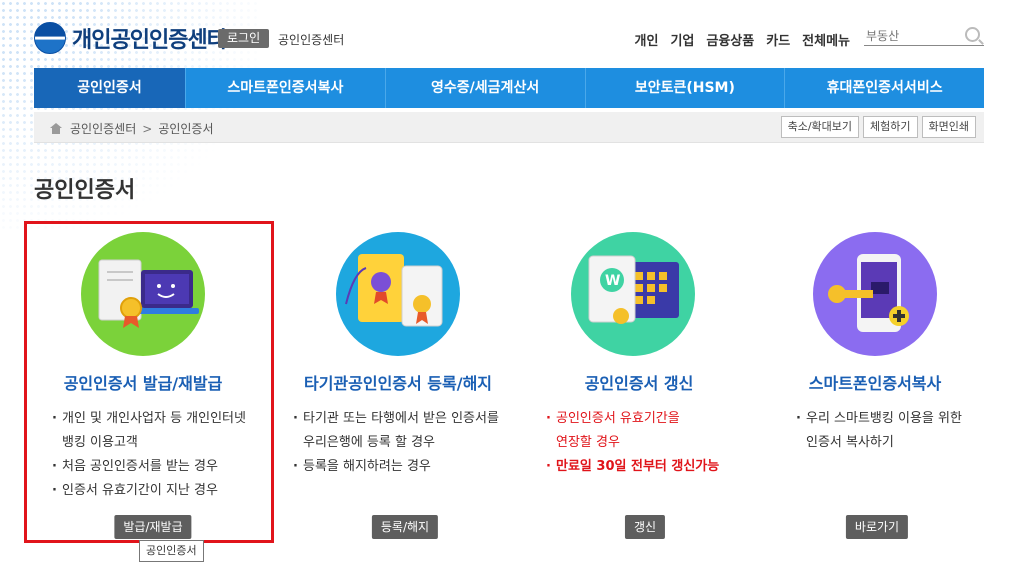 This screenshot has width=1015, height=564. I want to click on menu-mobile-cert: 휴대폰인증서서비스, so click(884, 88).